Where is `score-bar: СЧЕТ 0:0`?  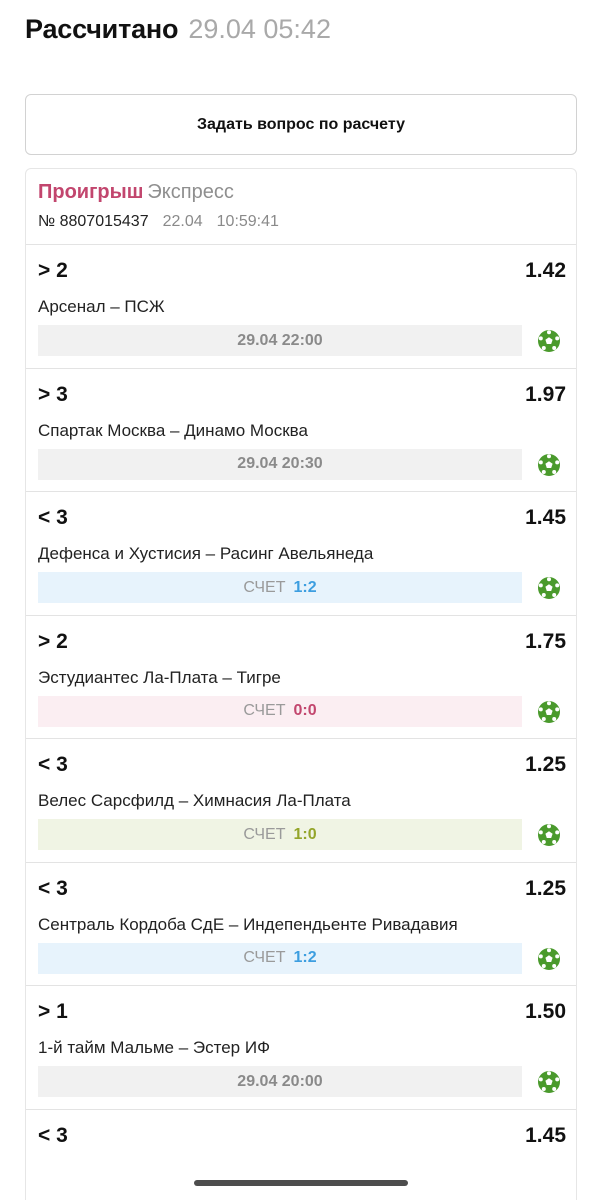
score-bar: СЧЕТ 0:0 is located at coordinates (280, 711).